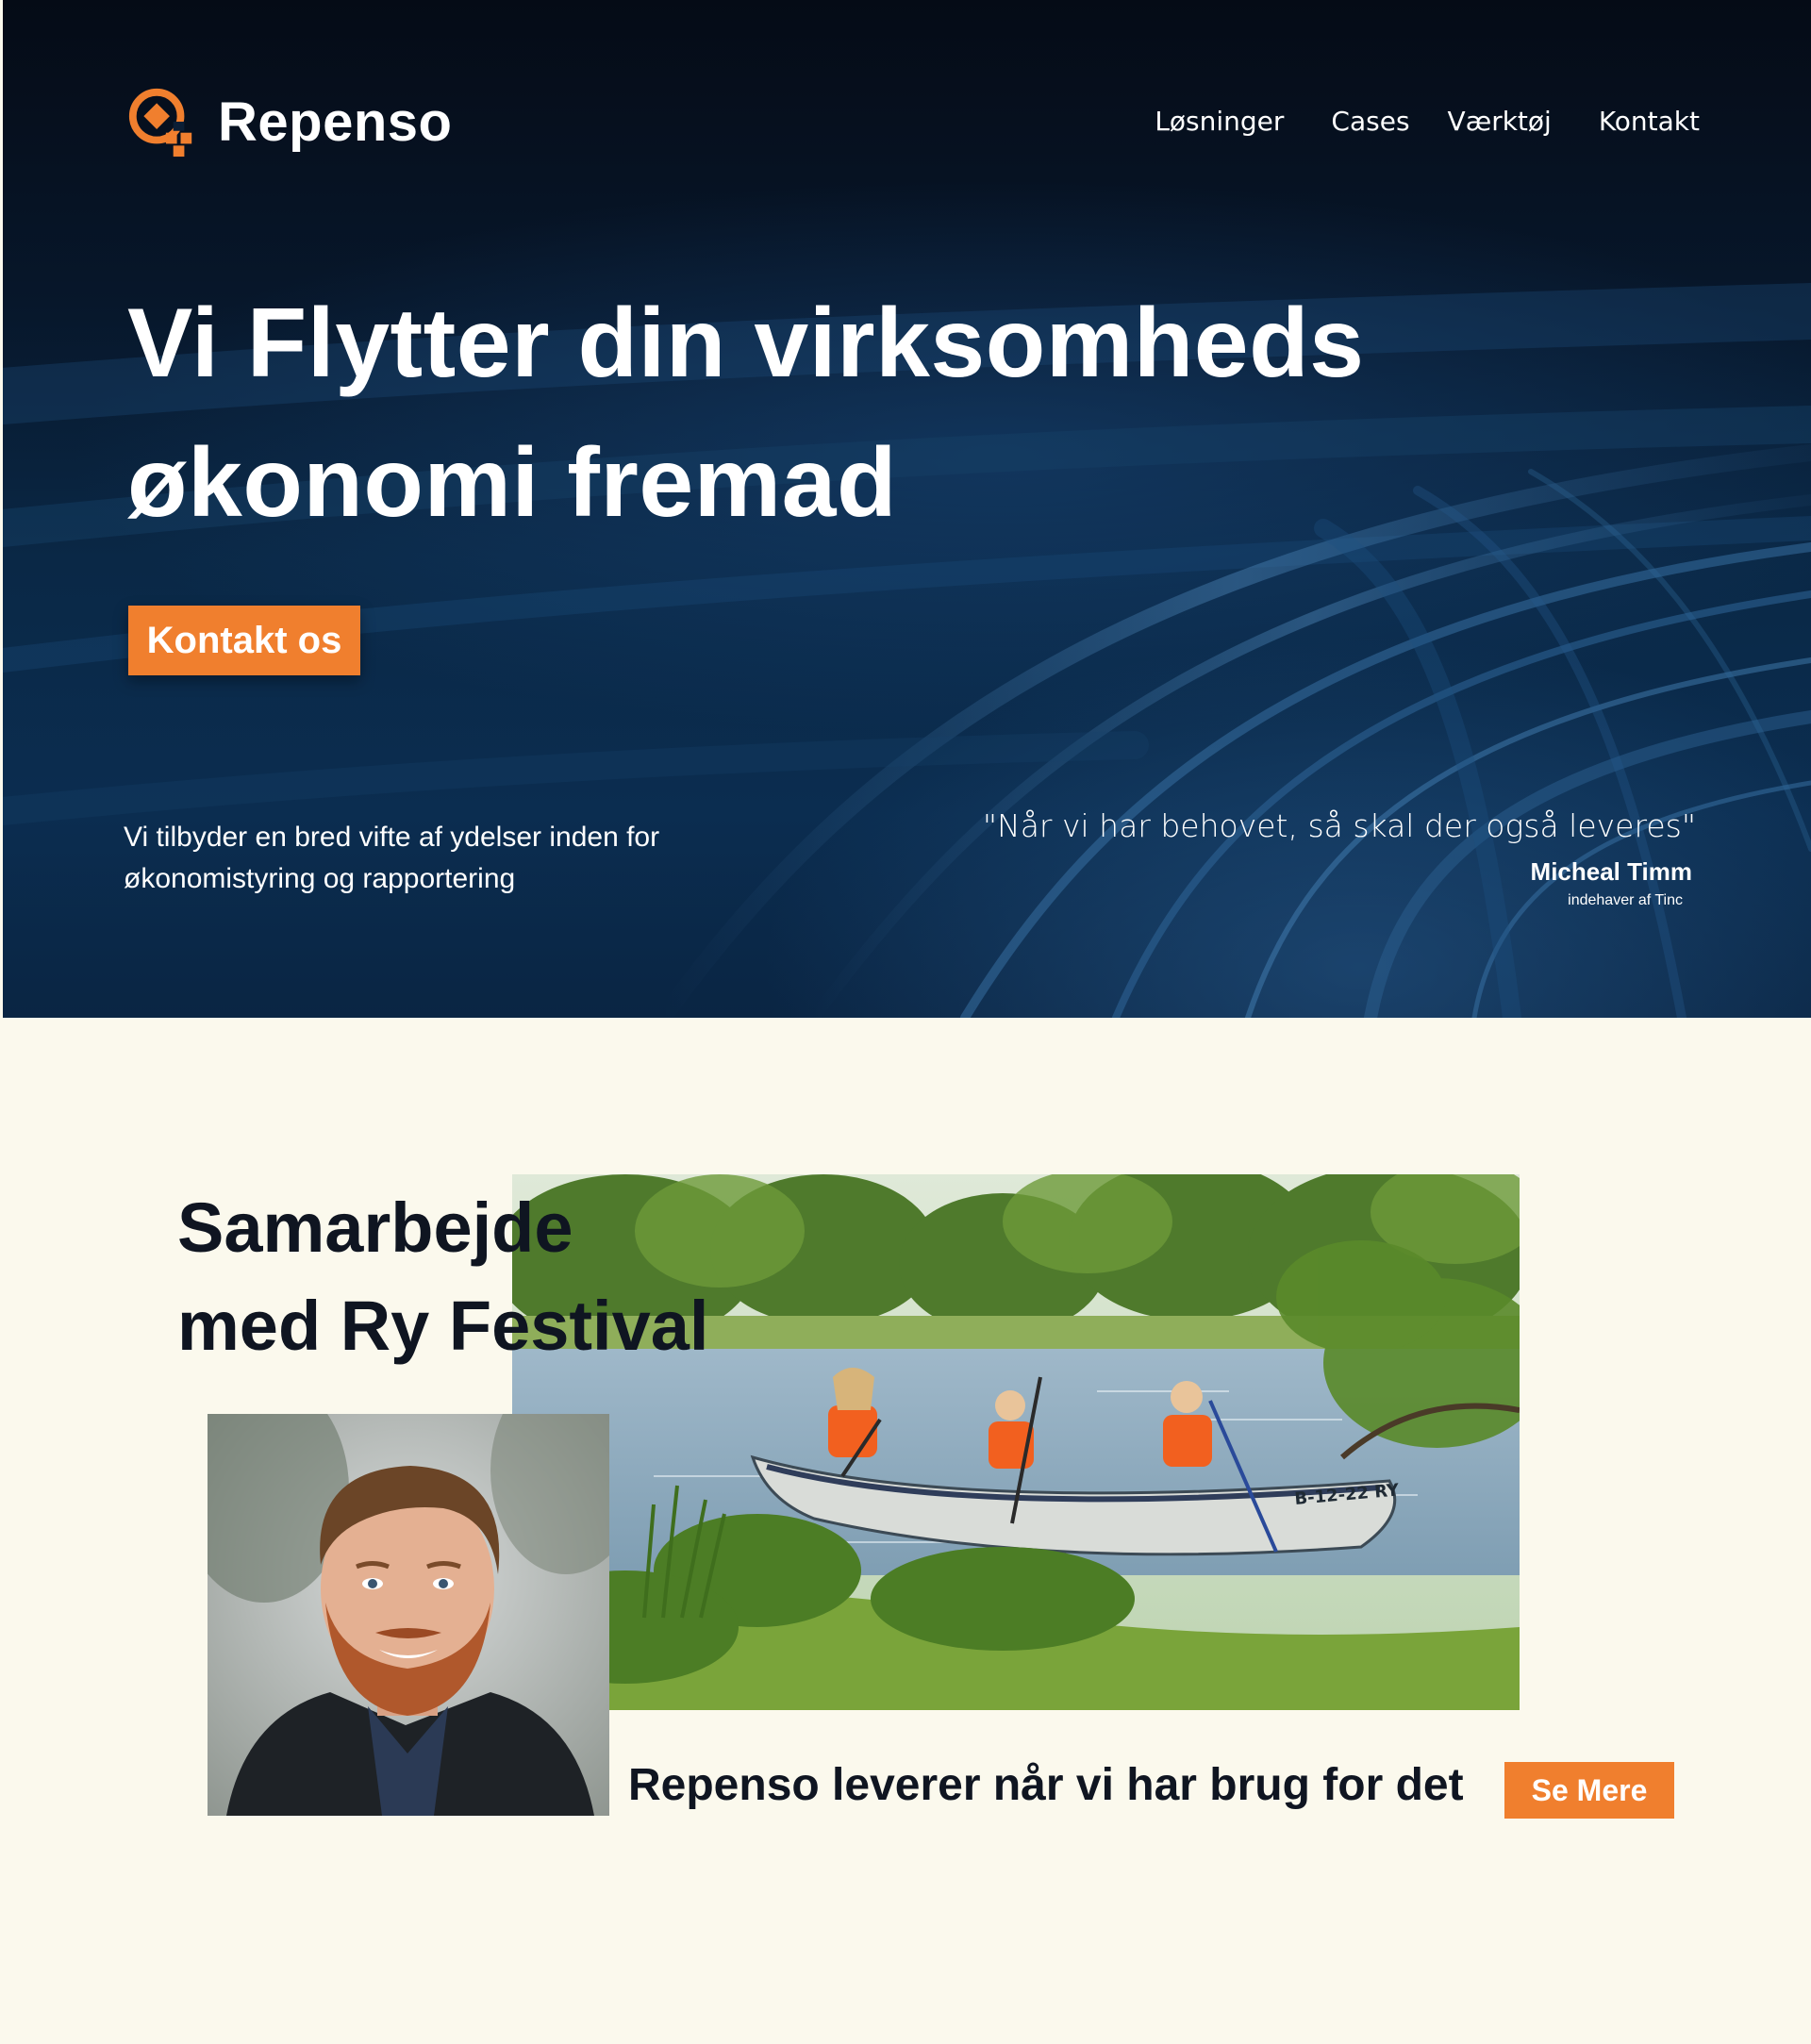 This screenshot has width=1811, height=2044. I want to click on nav-item-kontakt: Kontakt, so click(1649, 122).